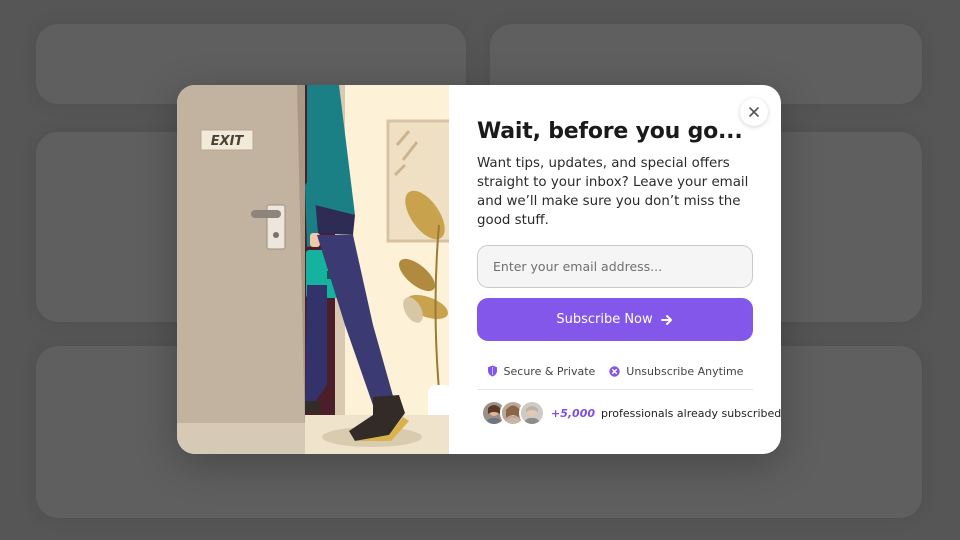  Describe the element at coordinates (532, 413) in the screenshot. I see `avatar` at that location.